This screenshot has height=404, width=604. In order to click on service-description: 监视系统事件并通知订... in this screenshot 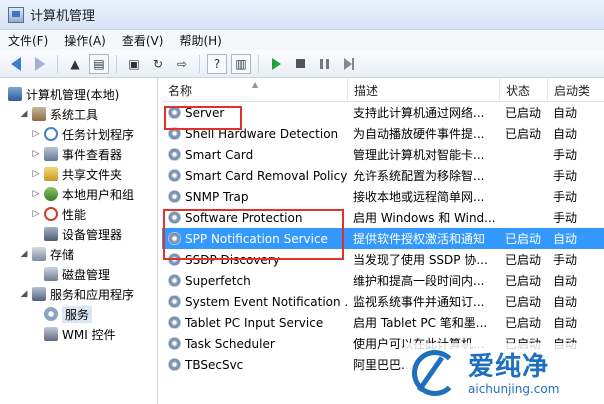, I will do `click(419, 302)`.